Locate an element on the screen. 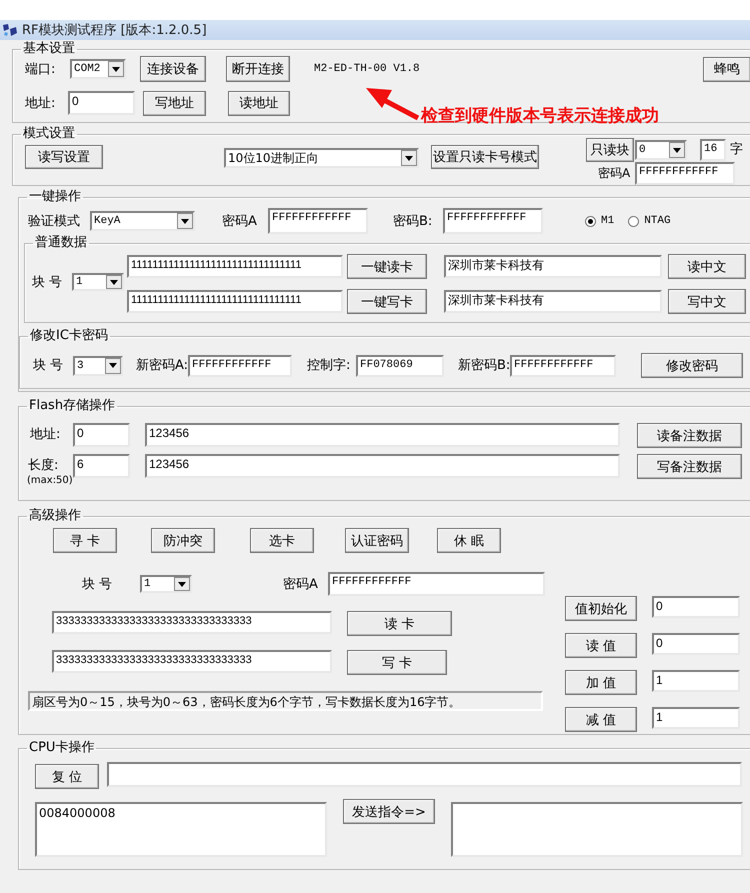  command-button: 寻 卡 is located at coordinates (85, 540).